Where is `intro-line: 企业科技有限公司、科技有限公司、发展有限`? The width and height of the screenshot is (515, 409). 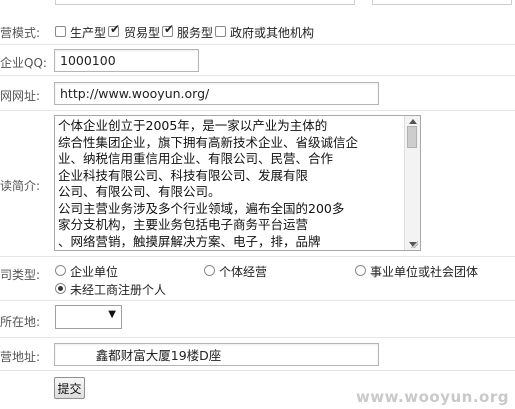
intro-line: 企业科技有限公司、科技有限公司、发展有限 is located at coordinates (183, 175).